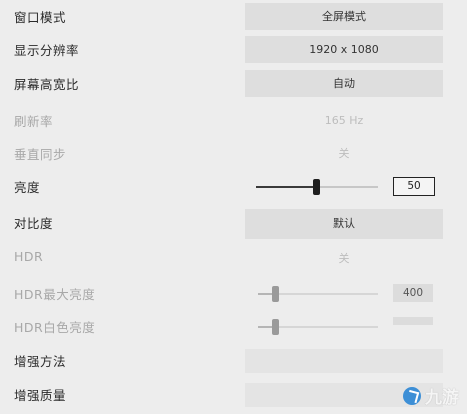 This screenshot has height=414, width=467. I want to click on setting-row-resolution: 显示分辨率 1920 x 1080, so click(233, 49).